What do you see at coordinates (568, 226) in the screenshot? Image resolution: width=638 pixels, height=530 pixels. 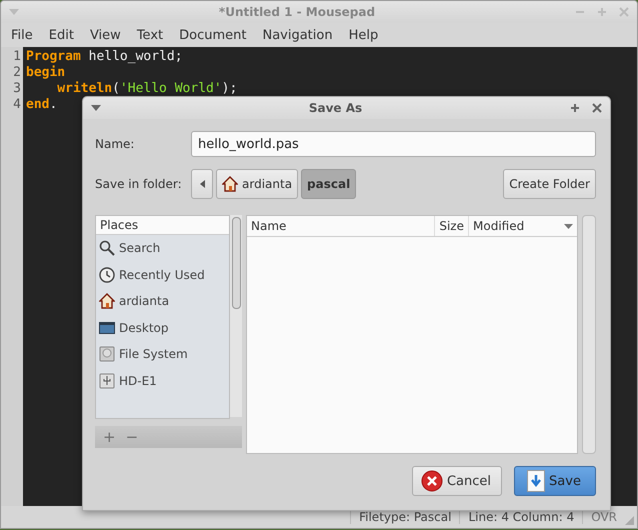 I see `sort-arrow-icon` at bounding box center [568, 226].